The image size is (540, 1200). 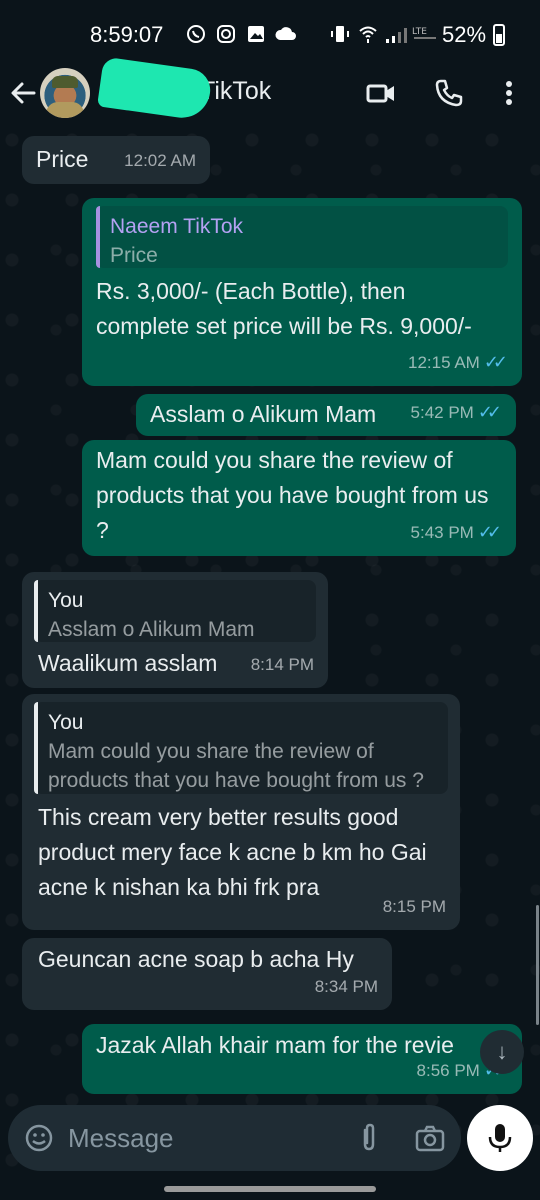 What do you see at coordinates (235, 91) in the screenshot?
I see `contact-name: TikTok` at bounding box center [235, 91].